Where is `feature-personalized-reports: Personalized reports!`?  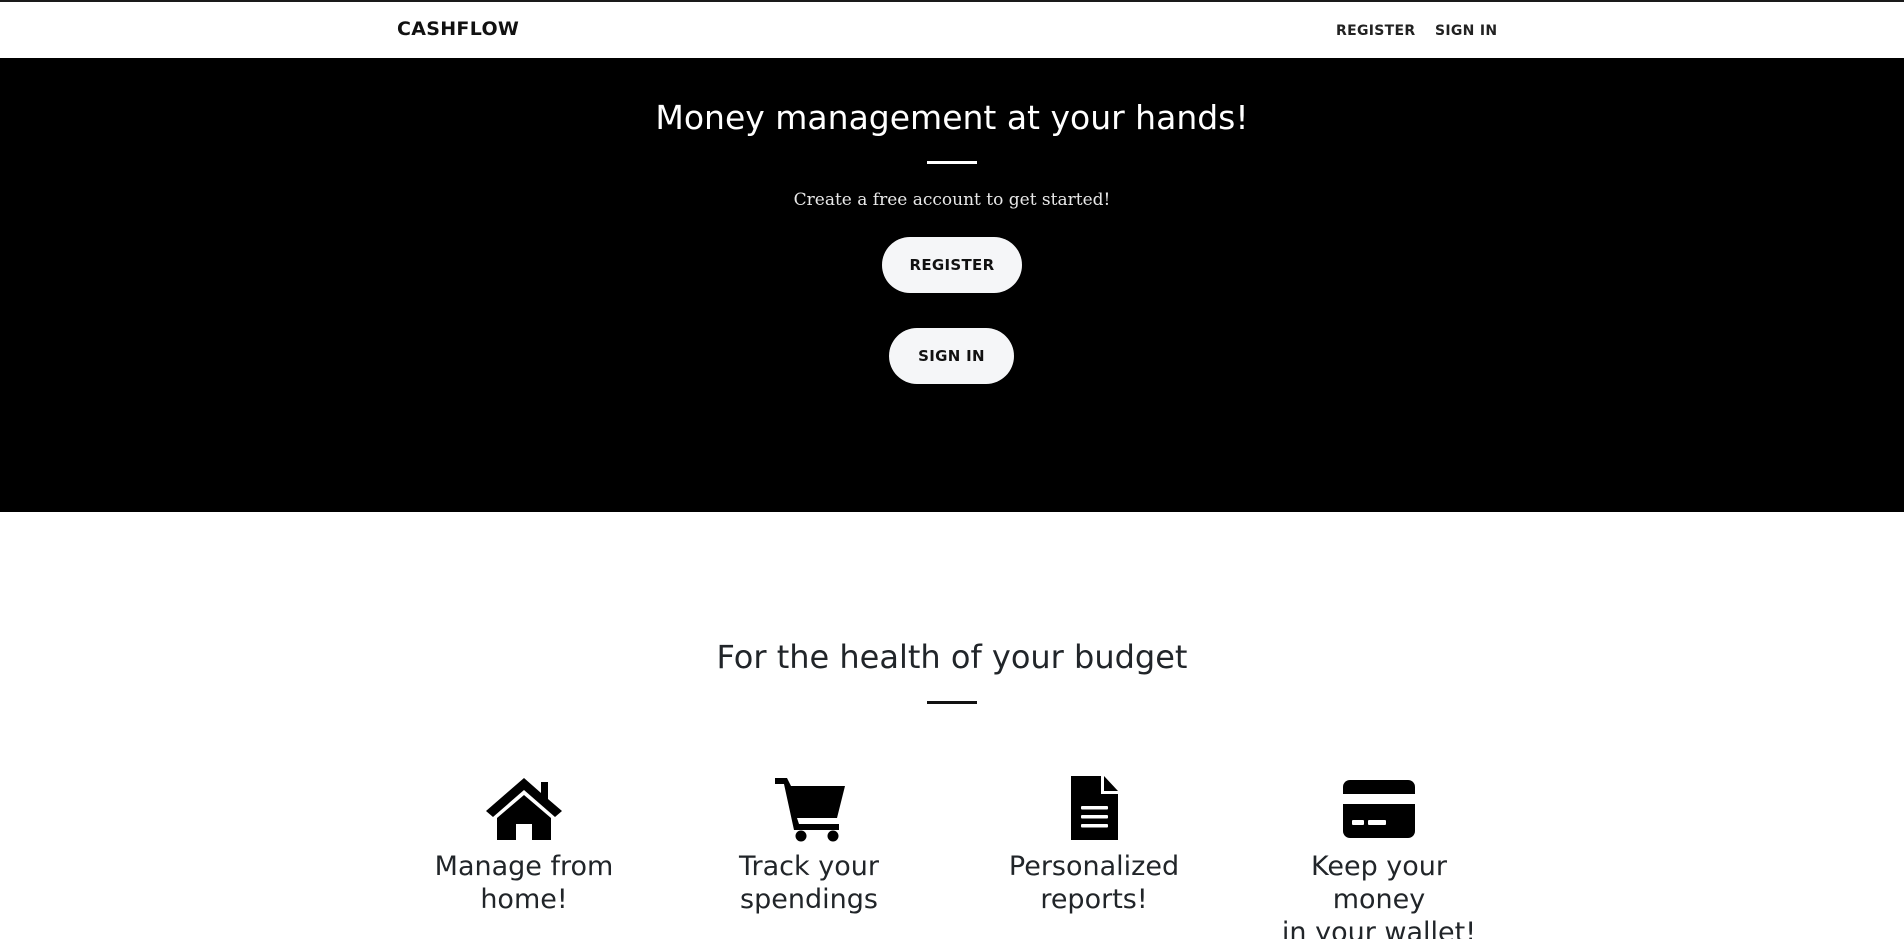
feature-personalized-reports: Personalized reports! is located at coordinates (1094, 845).